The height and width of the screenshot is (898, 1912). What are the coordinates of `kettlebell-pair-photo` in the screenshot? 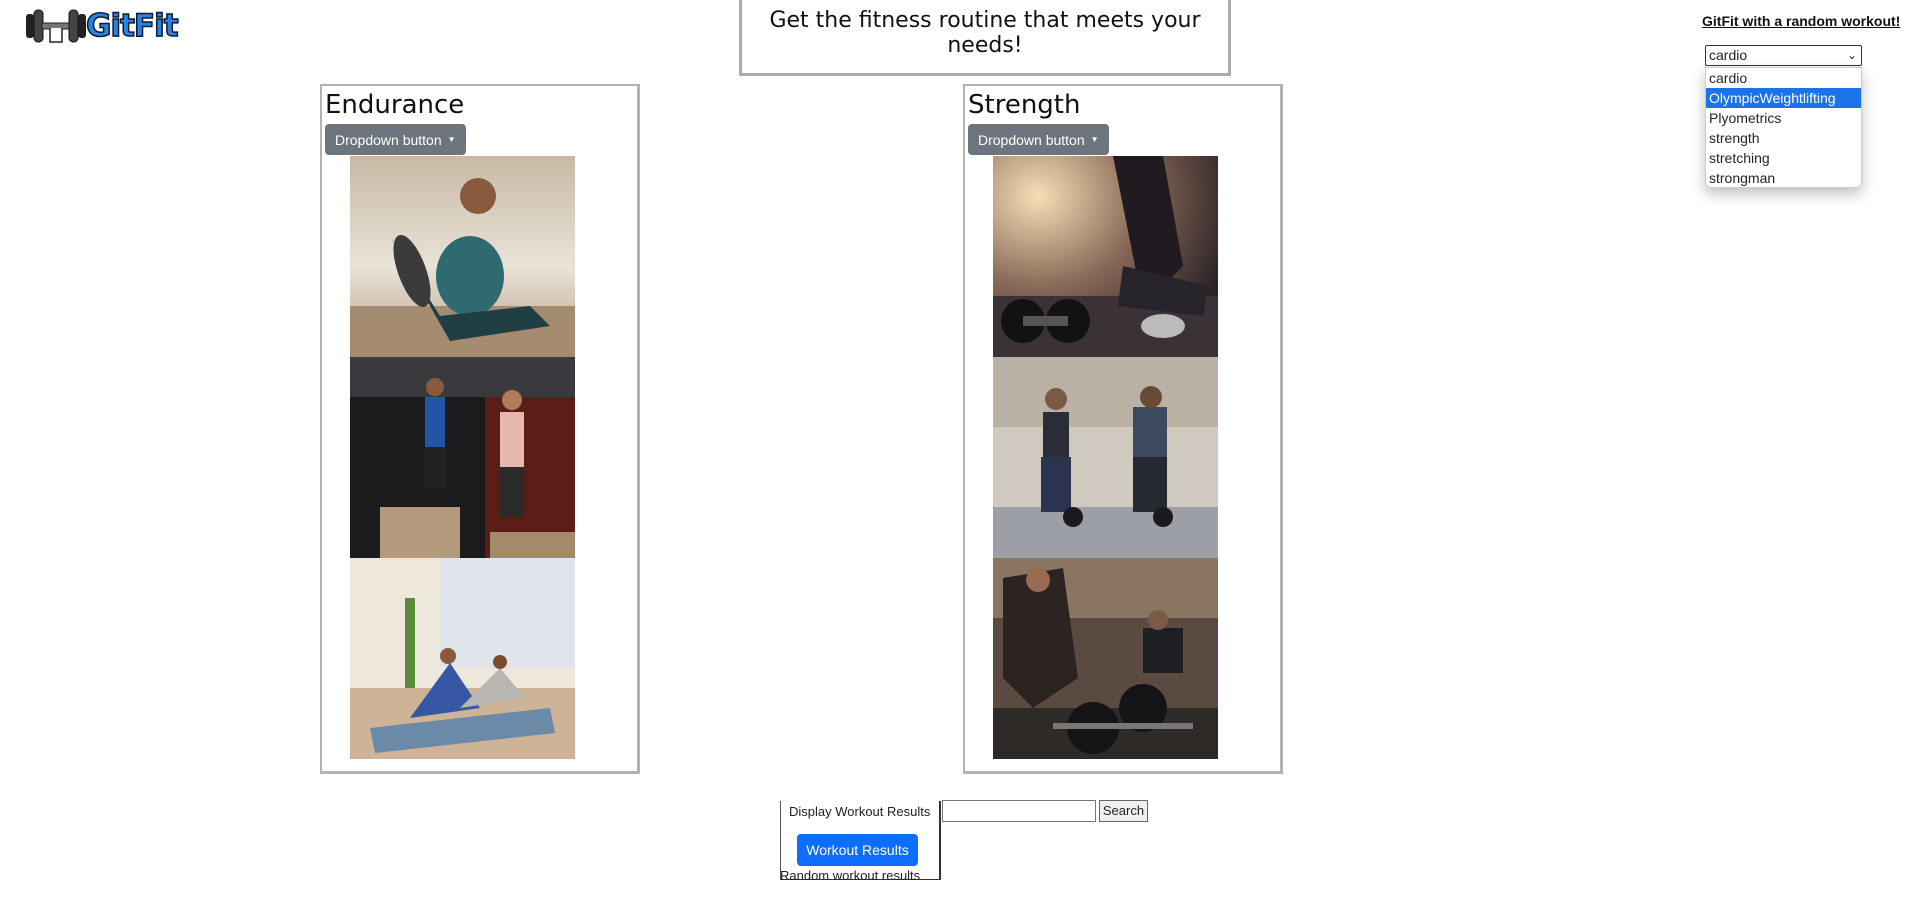 It's located at (1105, 457).